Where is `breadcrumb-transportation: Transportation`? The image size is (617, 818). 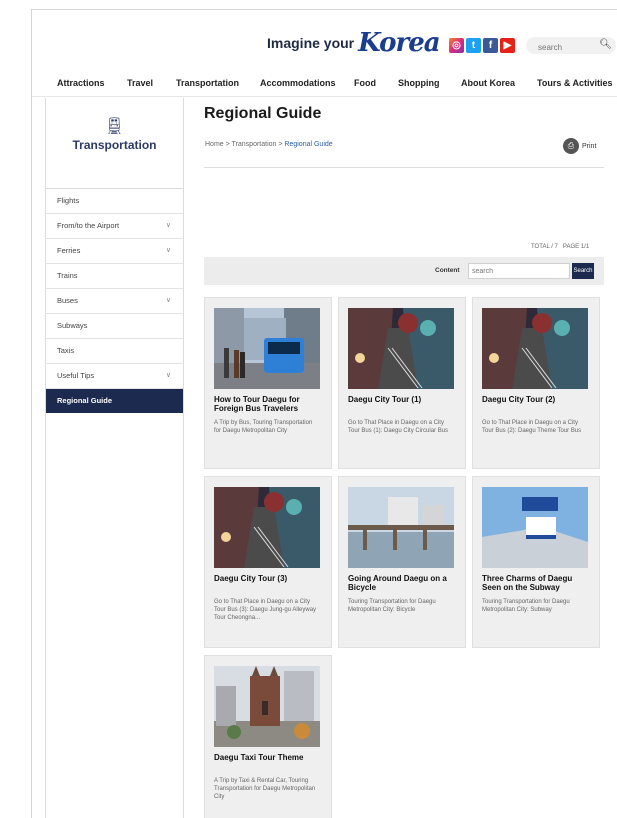 breadcrumb-transportation: Transportation is located at coordinates (254, 144).